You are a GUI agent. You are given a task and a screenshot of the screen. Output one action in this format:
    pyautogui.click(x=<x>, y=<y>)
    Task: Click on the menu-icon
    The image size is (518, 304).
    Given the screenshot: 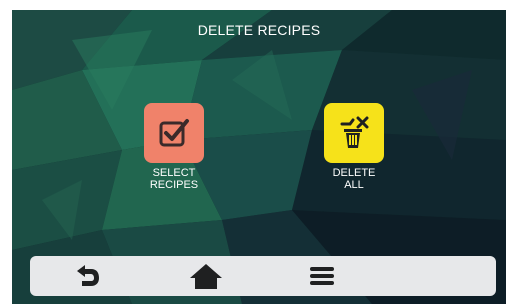 What is the action you would take?
    pyautogui.click(x=322, y=276)
    